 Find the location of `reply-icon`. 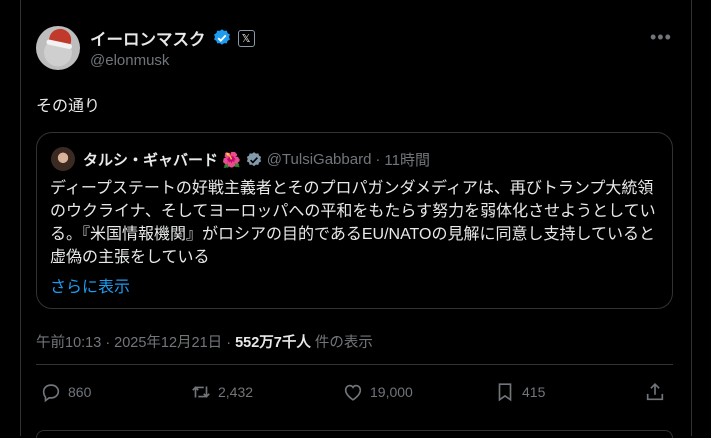

reply-icon is located at coordinates (51, 393).